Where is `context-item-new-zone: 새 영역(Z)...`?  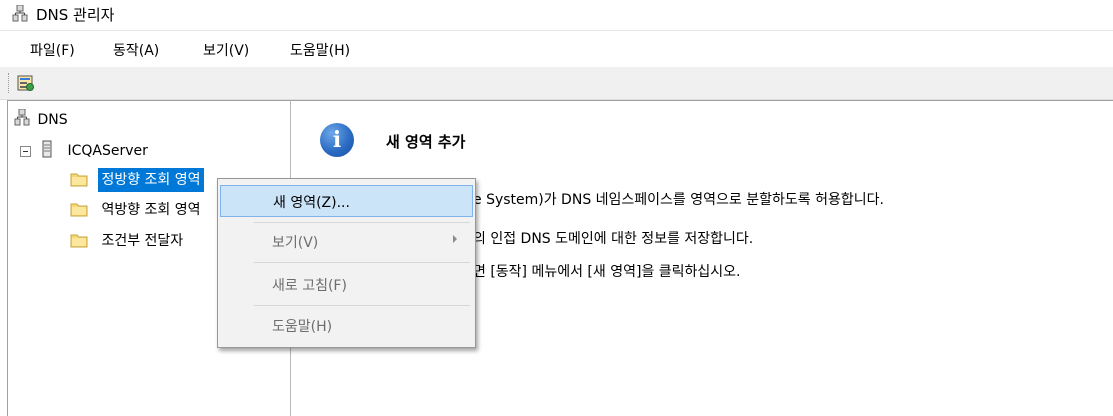 context-item-new-zone: 새 영역(Z)... is located at coordinates (346, 201).